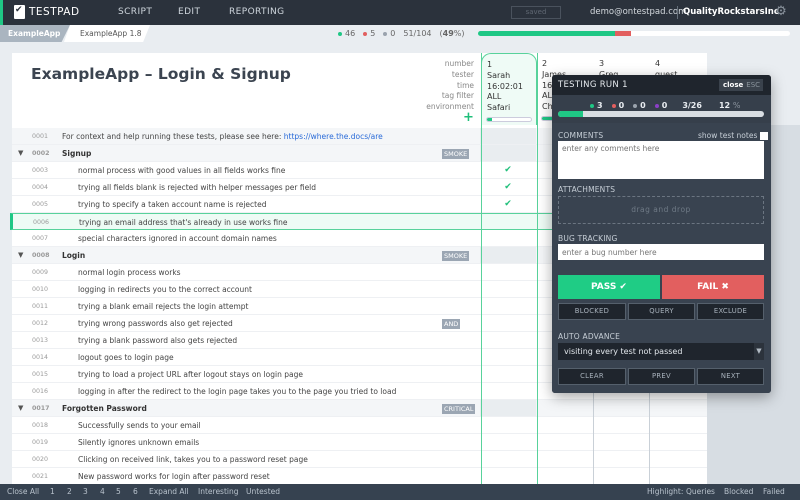  Describe the element at coordinates (40, 442) in the screenshot. I see `row-number: 0019` at that location.